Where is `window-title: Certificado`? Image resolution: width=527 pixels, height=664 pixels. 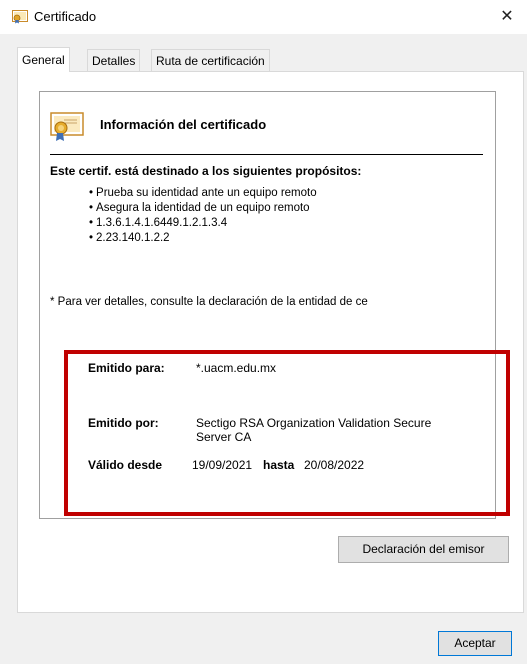
window-title: Certificado is located at coordinates (65, 16).